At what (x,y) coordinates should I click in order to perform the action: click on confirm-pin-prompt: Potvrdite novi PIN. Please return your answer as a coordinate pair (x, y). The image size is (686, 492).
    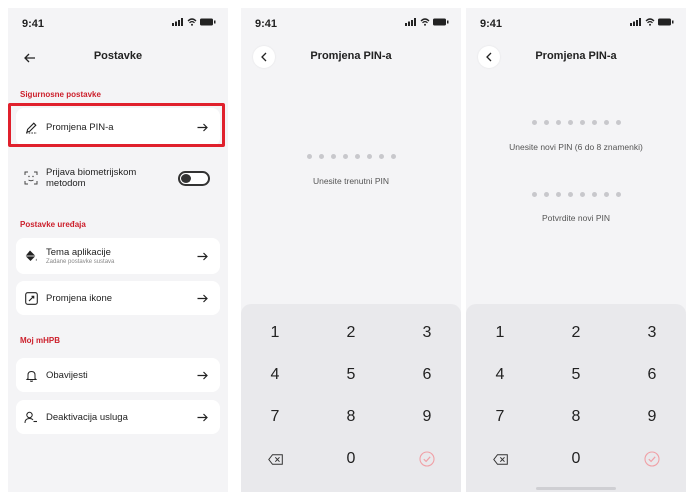
    Looking at the image, I should click on (576, 218).